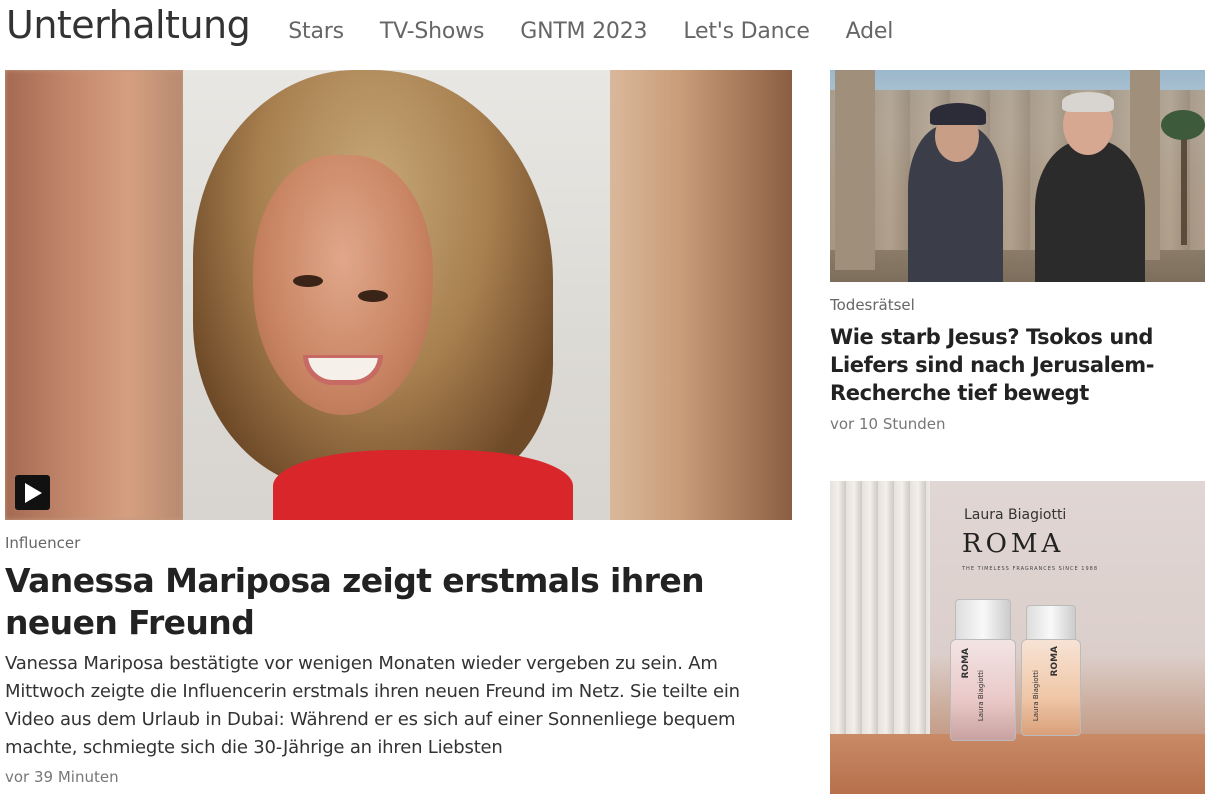  What do you see at coordinates (43, 543) in the screenshot?
I see `lead-article-kicker: Influencer` at bounding box center [43, 543].